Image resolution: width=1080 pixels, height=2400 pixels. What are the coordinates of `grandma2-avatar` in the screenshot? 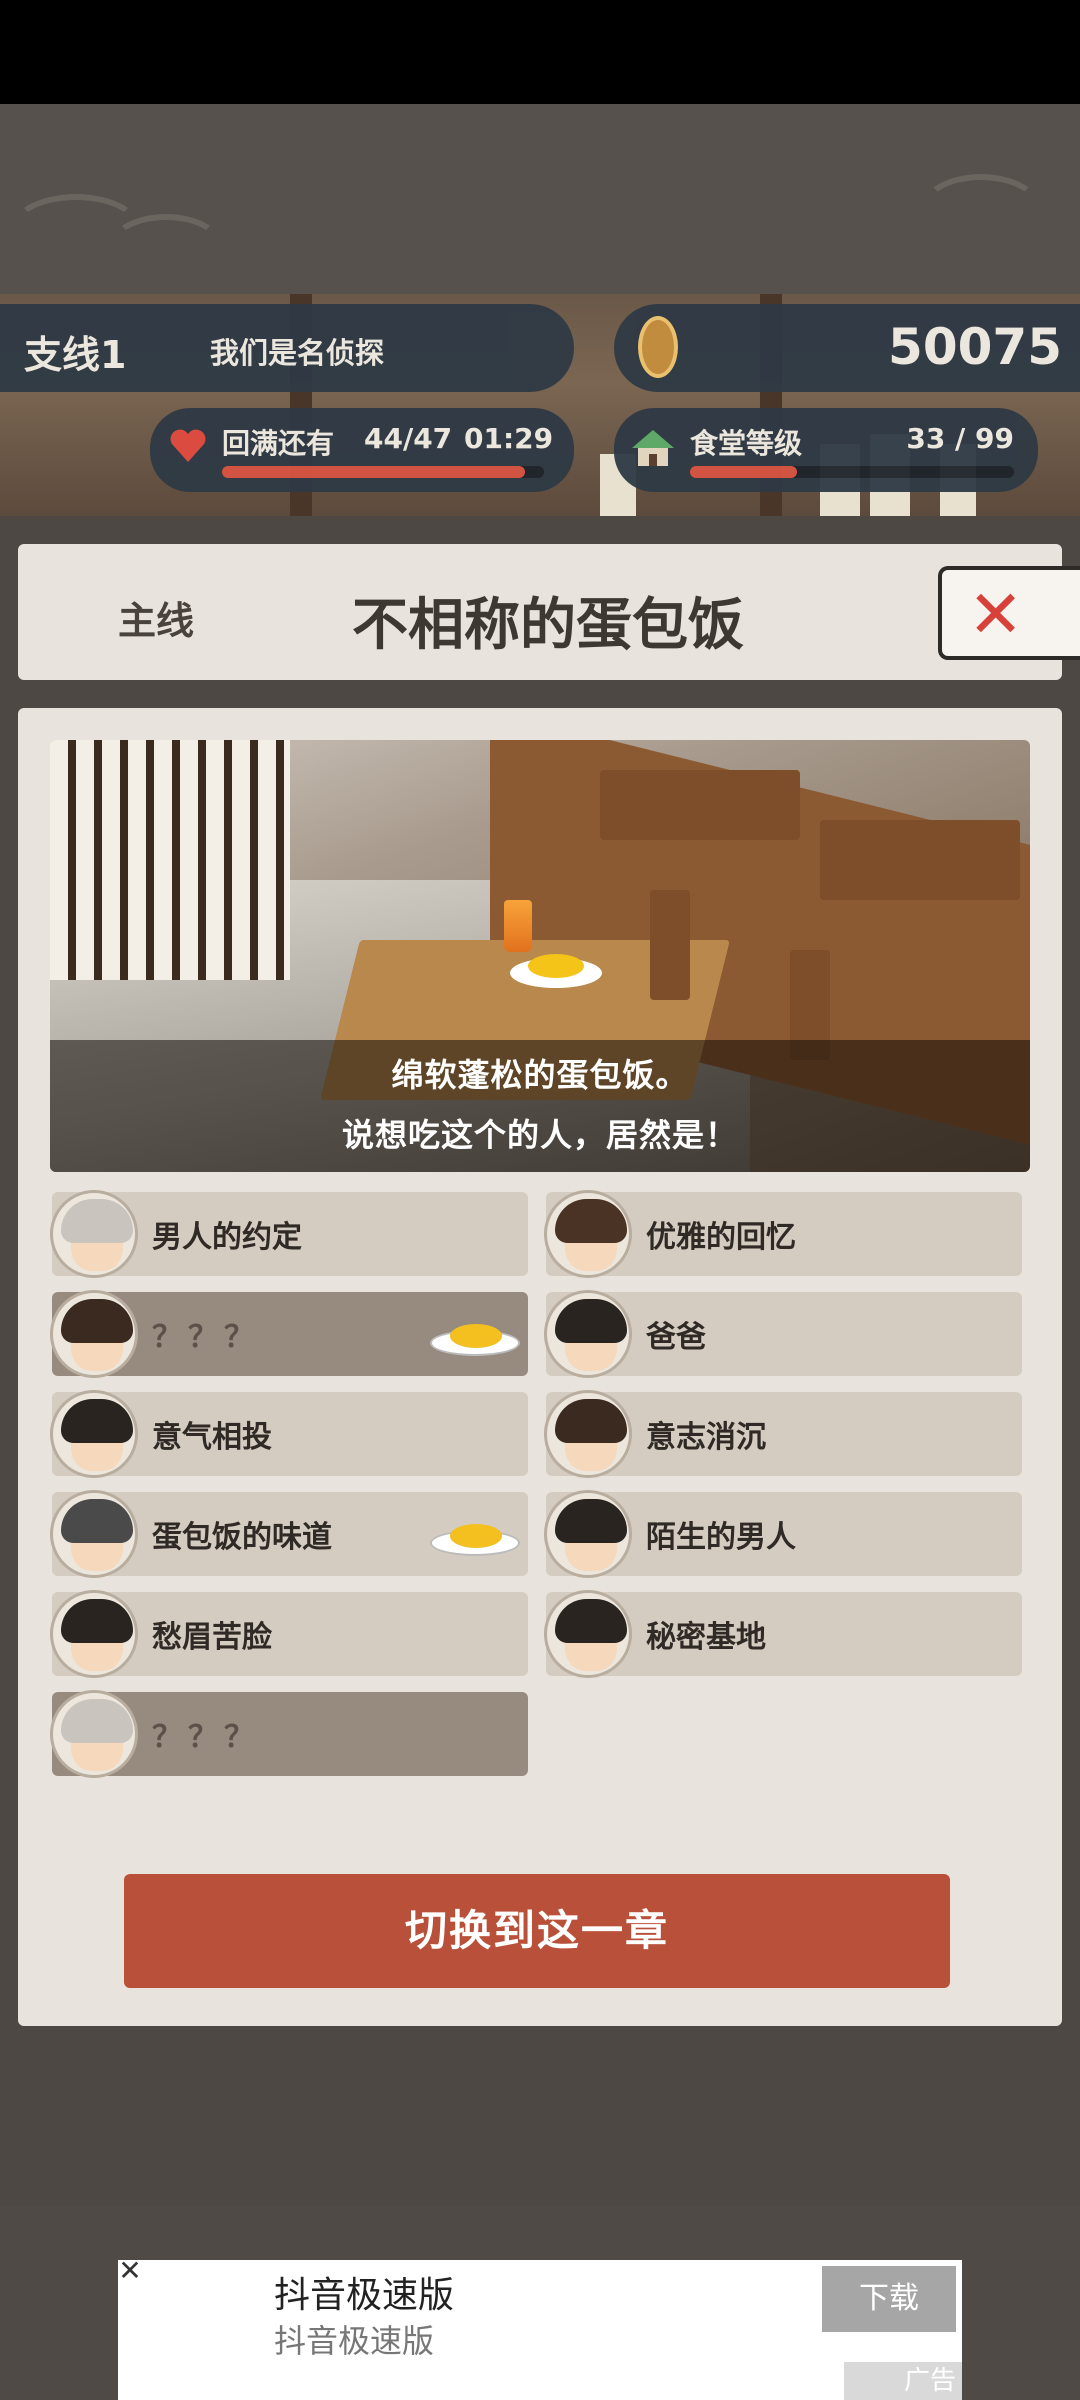 It's located at (94, 1734).